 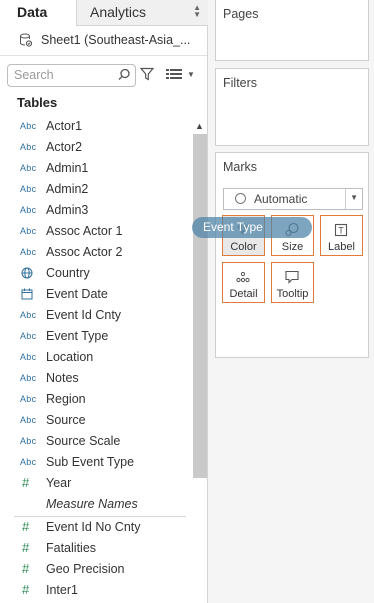 I want to click on detail-button: Detail, so click(x=243, y=282).